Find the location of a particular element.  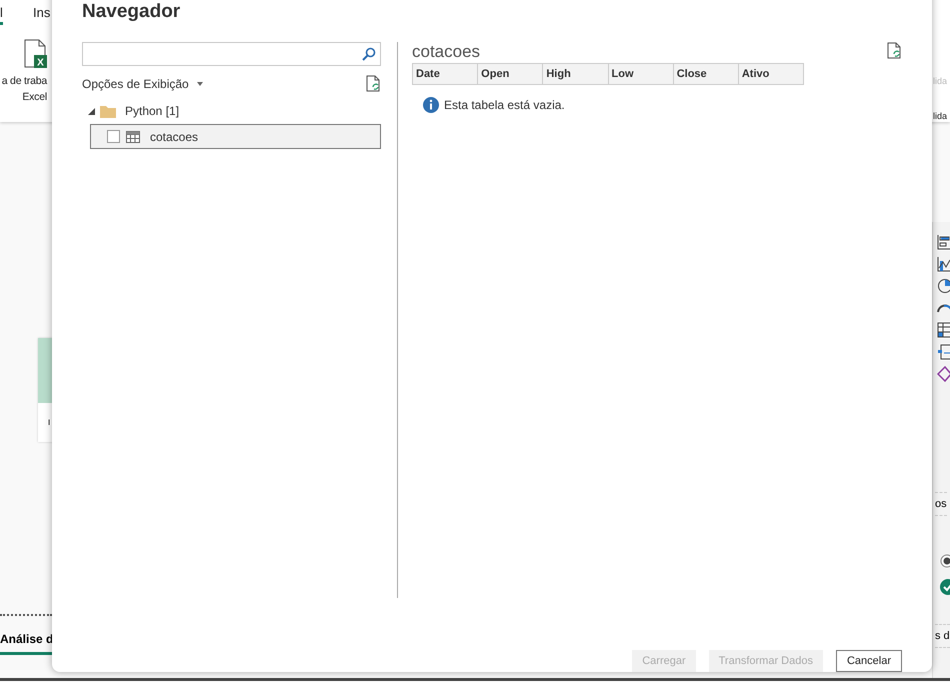

card-icon is located at coordinates (943, 352).